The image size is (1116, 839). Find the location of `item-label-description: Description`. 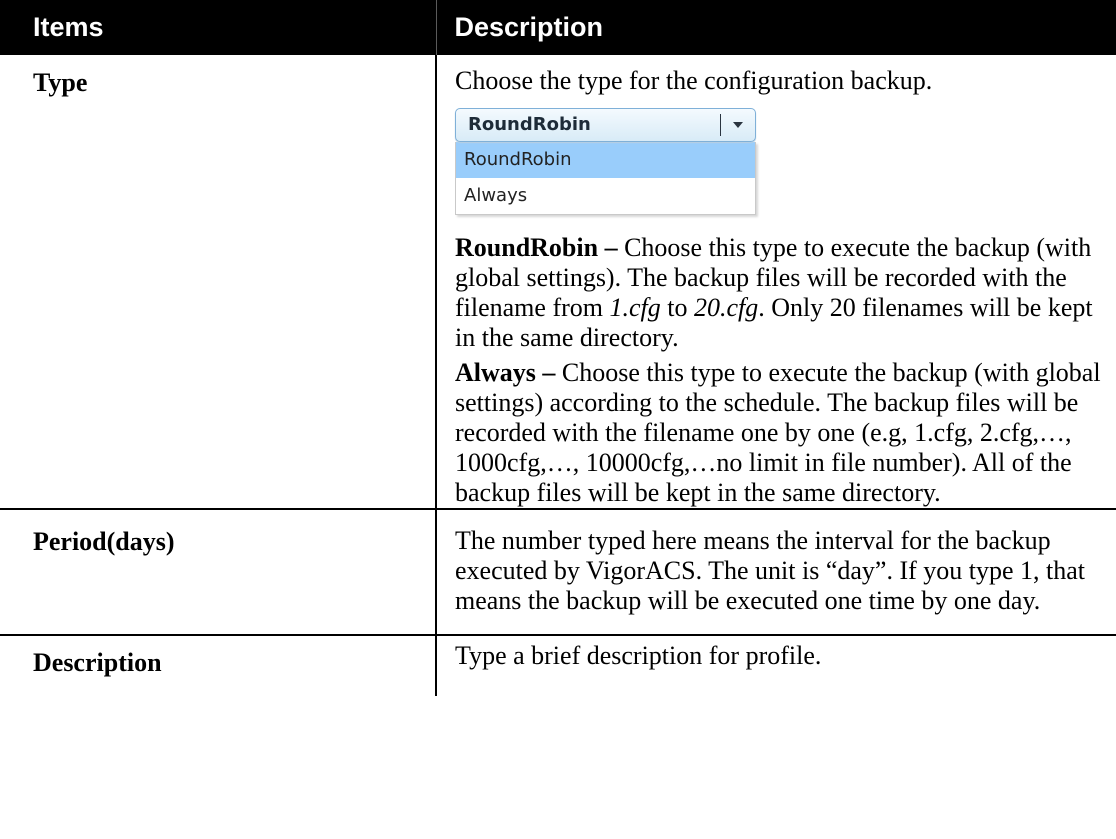

item-label-description: Description is located at coordinates (218, 665).